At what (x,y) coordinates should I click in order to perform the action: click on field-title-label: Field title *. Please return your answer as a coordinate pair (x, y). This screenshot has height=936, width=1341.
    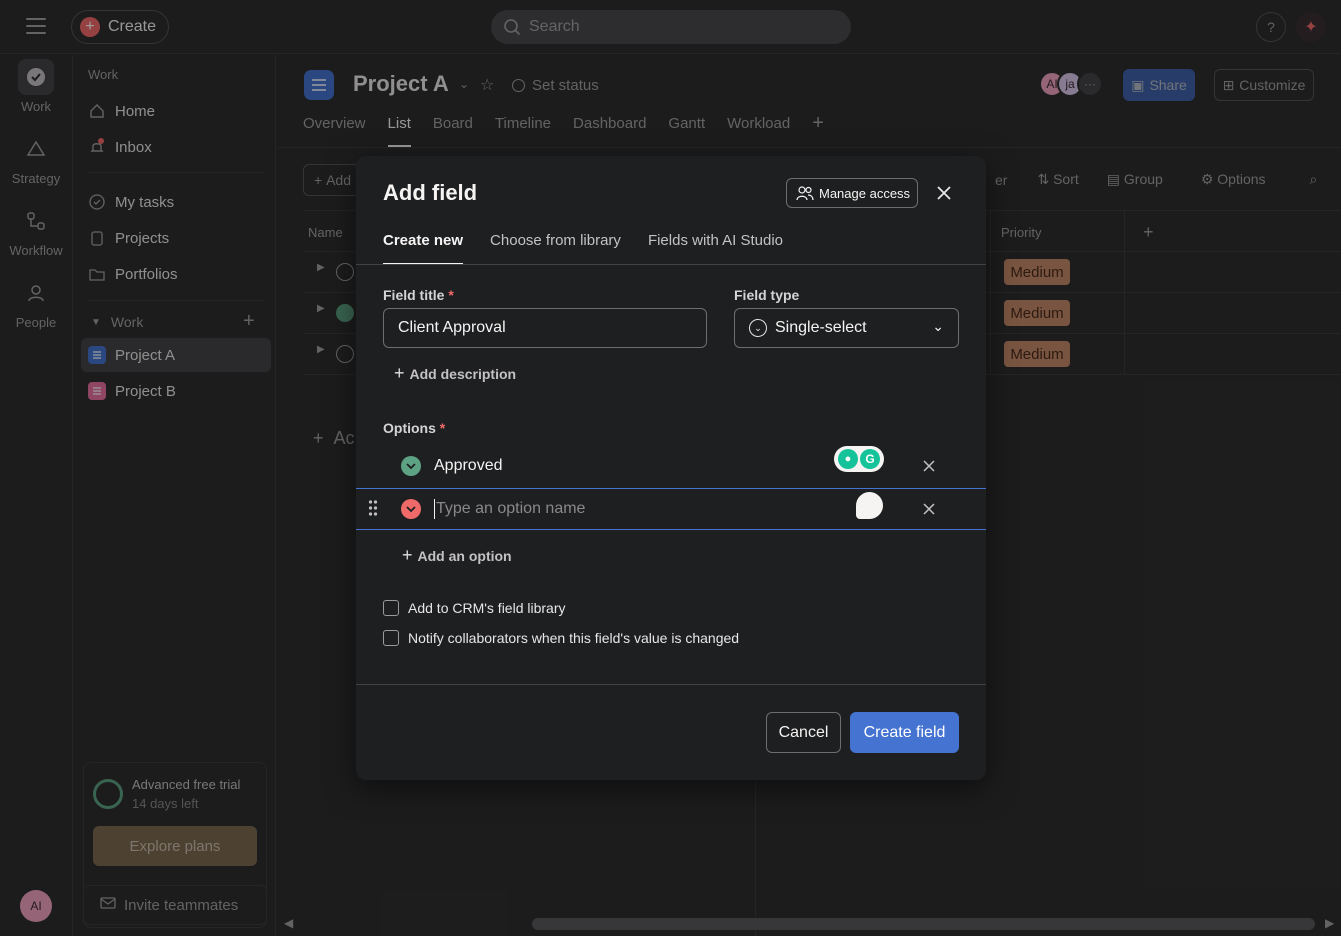
    Looking at the image, I should click on (418, 295).